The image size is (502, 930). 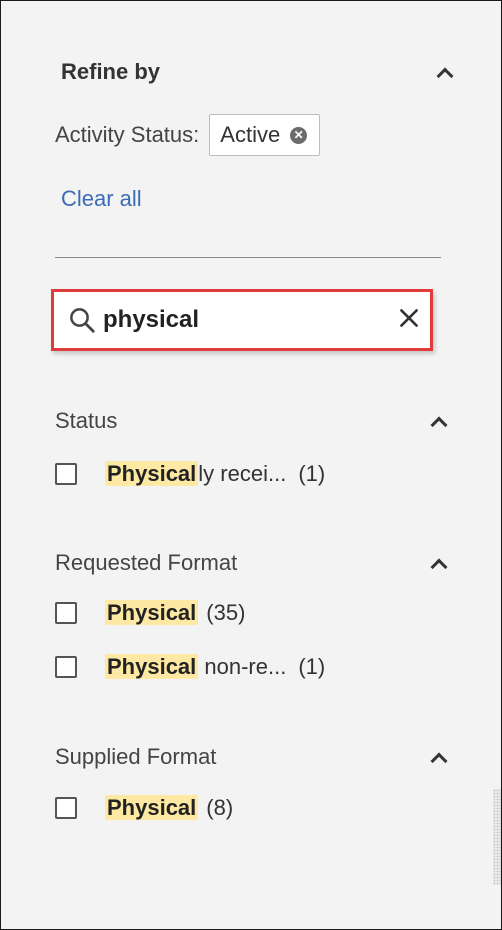 I want to click on facet-title: Supplied Format, so click(x=136, y=756).